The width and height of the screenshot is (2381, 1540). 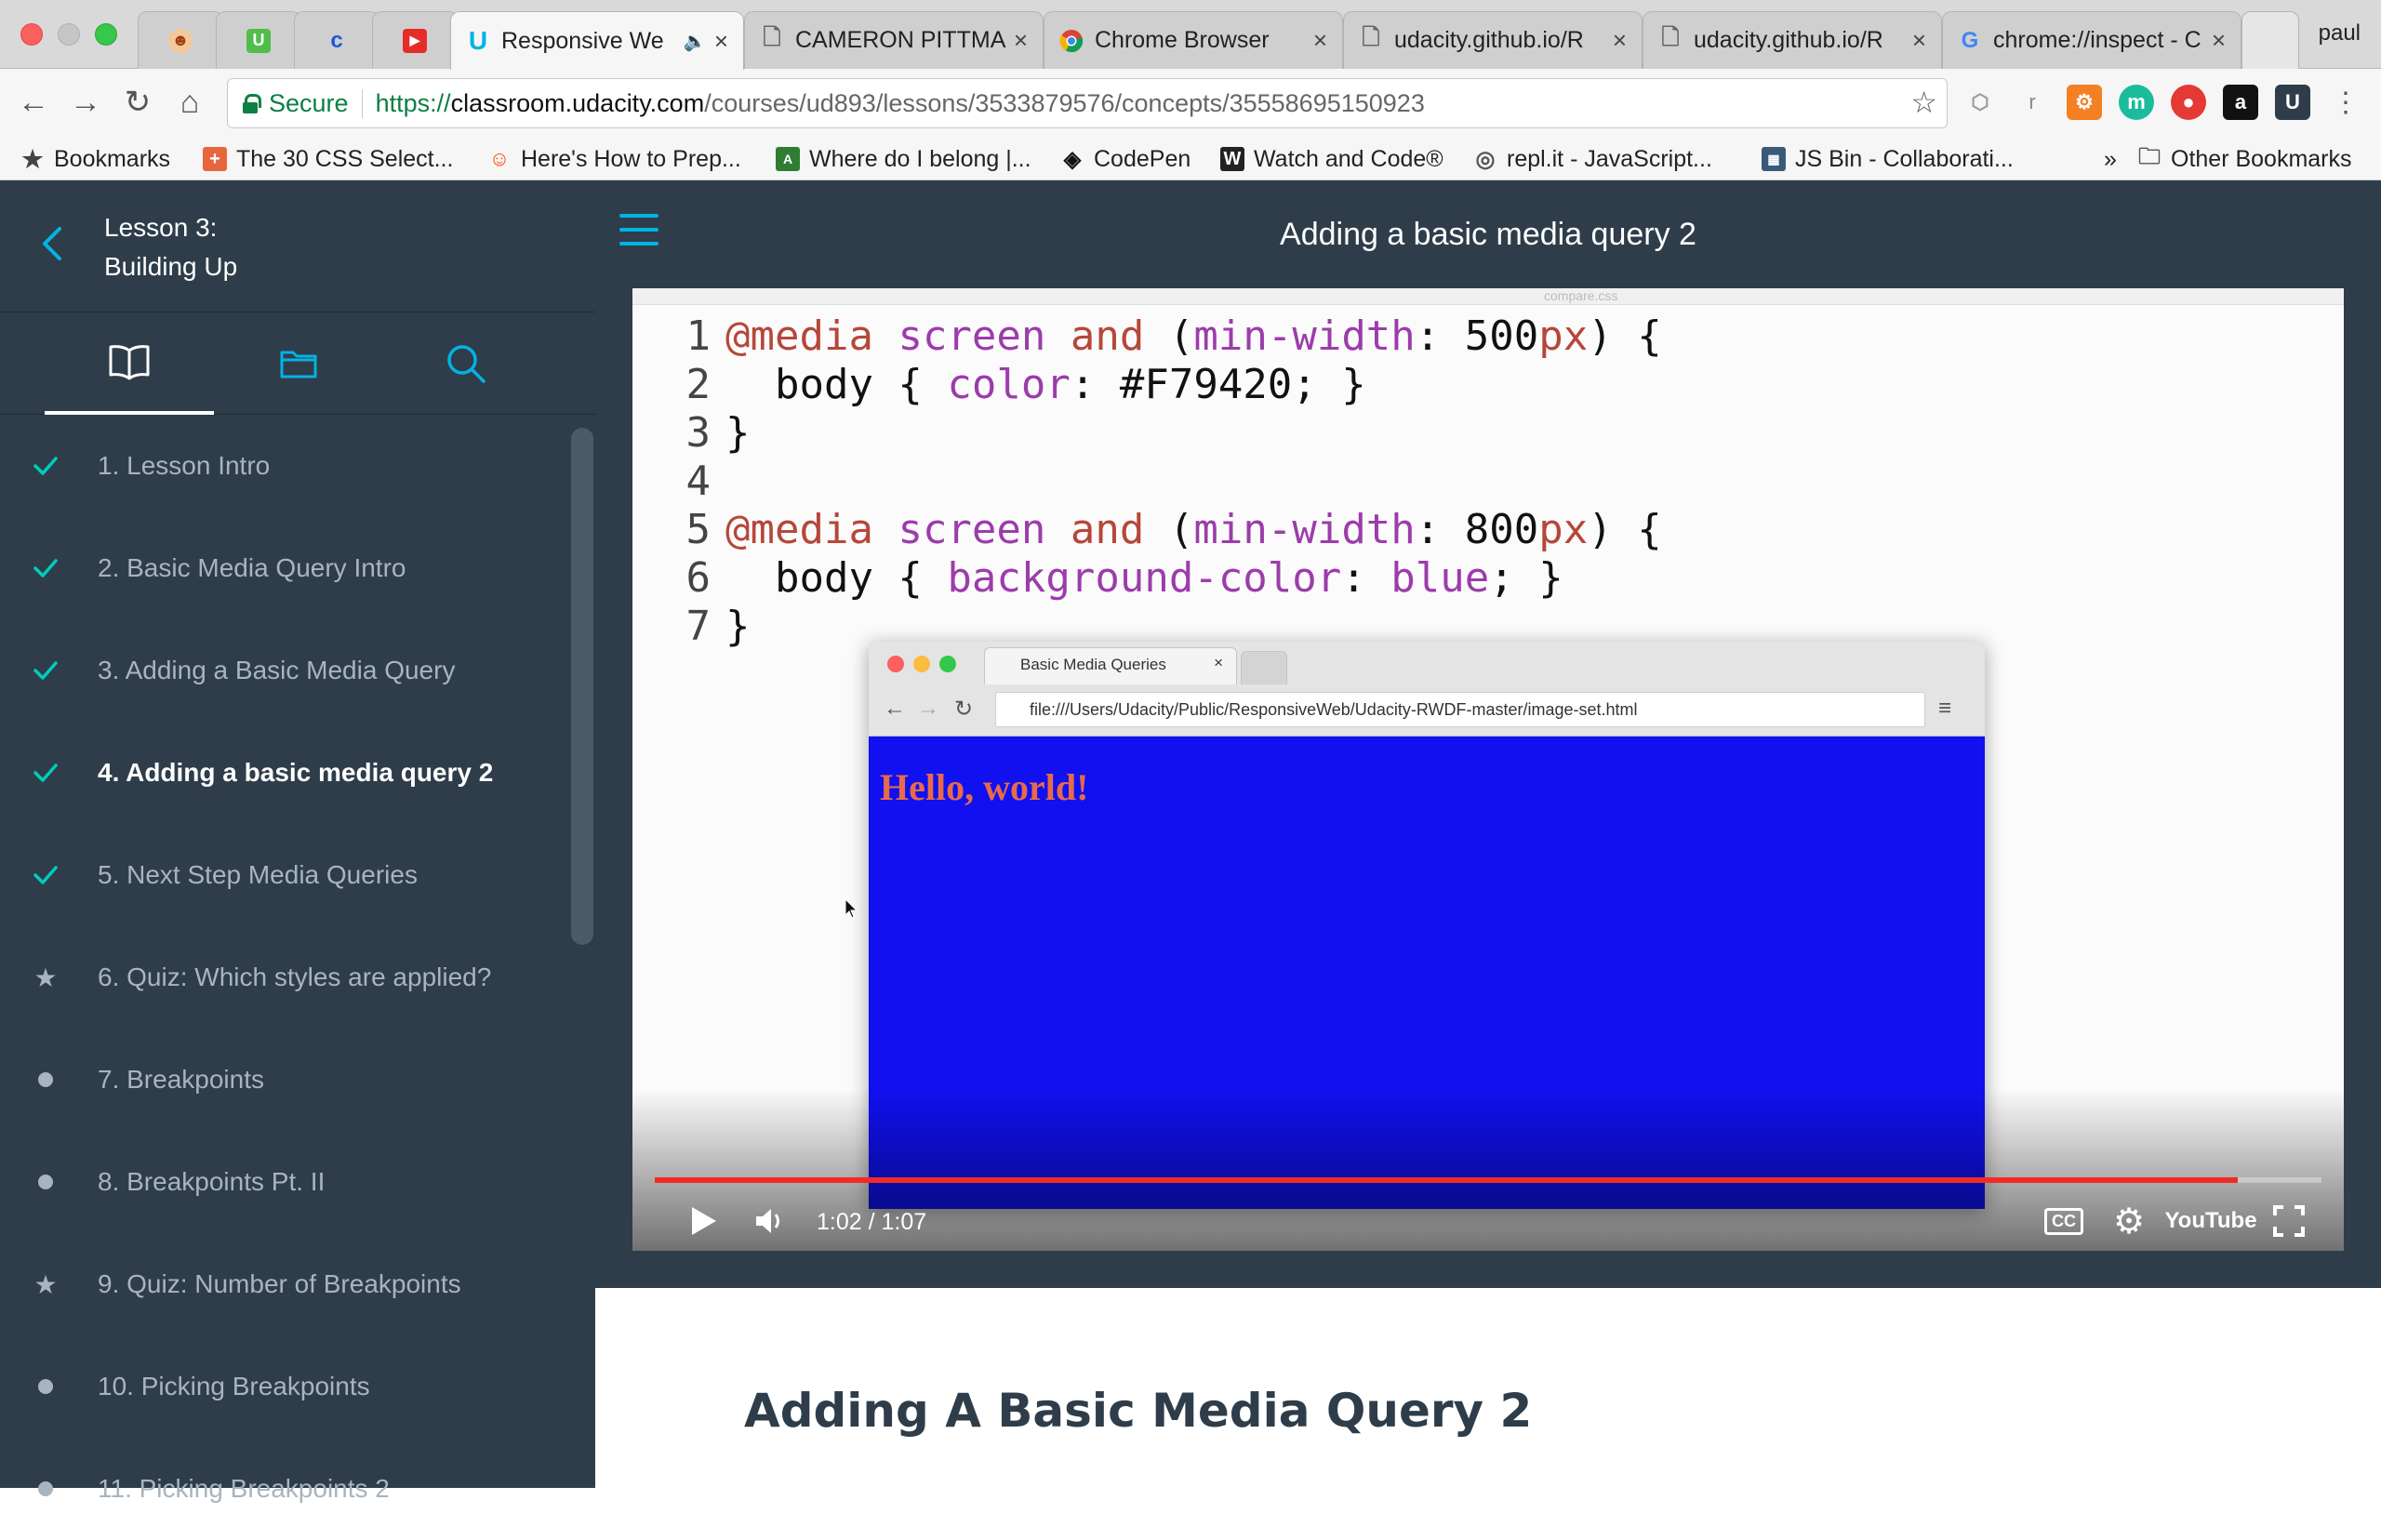 What do you see at coordinates (283, 466) in the screenshot?
I see `concept-item: 1. Lesson Intro` at bounding box center [283, 466].